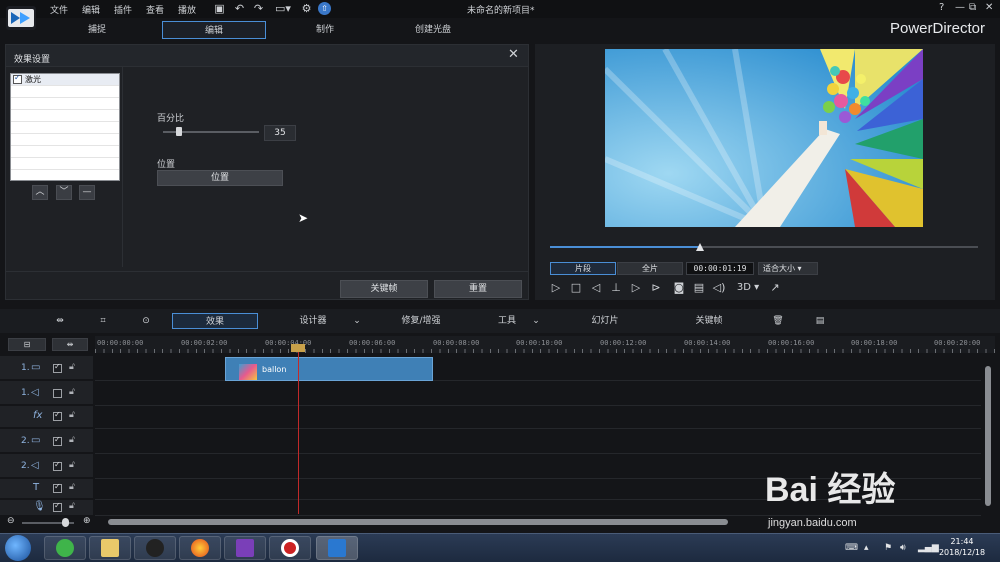 The height and width of the screenshot is (562, 1000). I want to click on undock-preview-icon: ↗, so click(775, 288).